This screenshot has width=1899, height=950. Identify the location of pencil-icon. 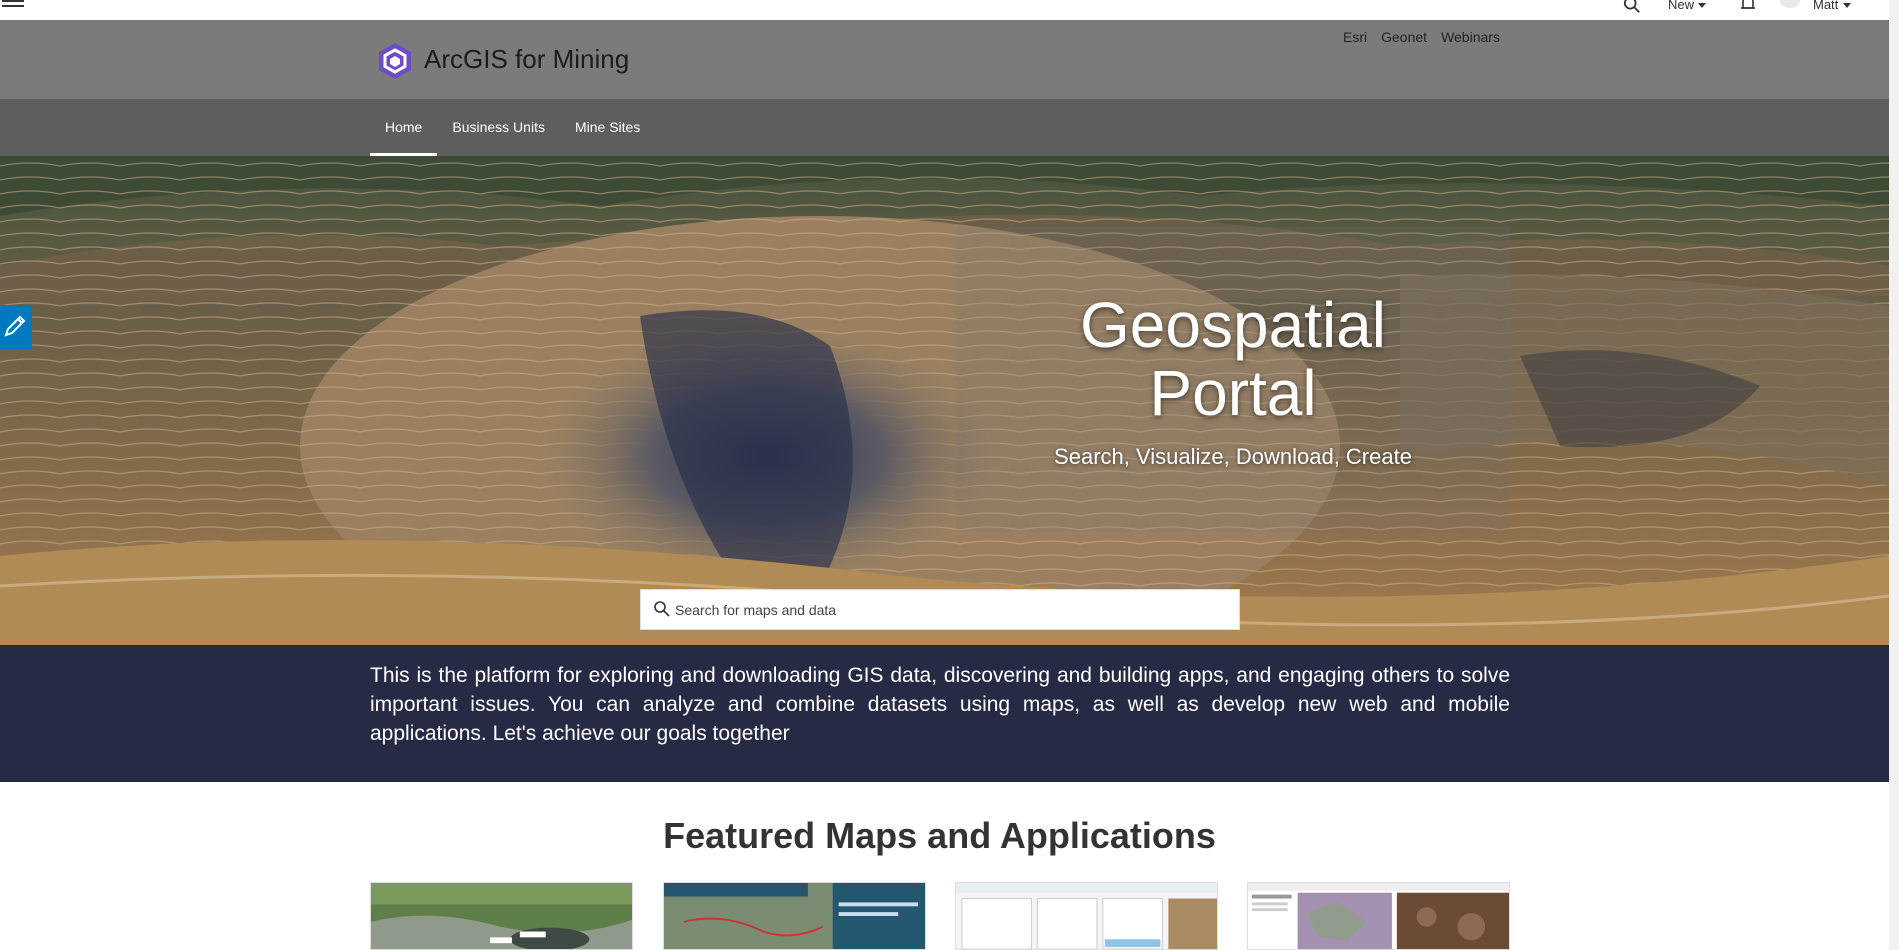
(15, 326).